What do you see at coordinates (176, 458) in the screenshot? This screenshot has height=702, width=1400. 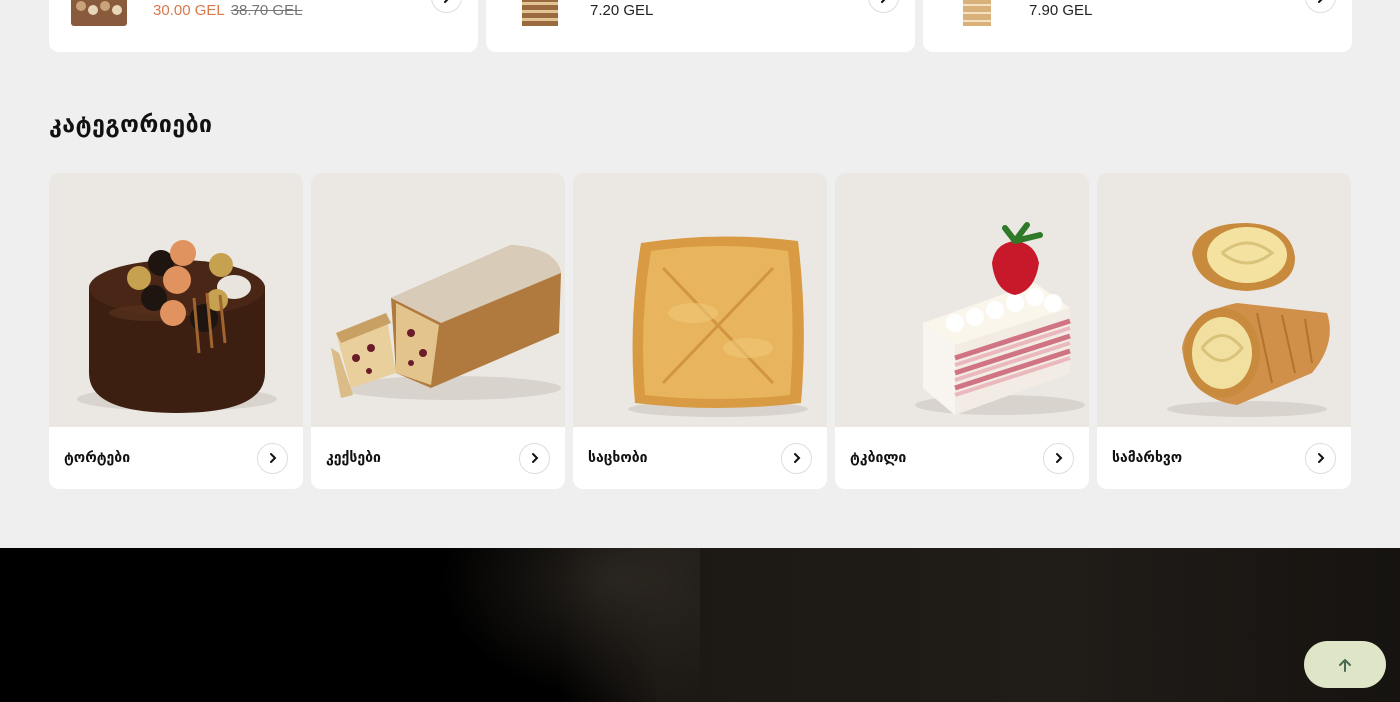 I see `category-footer: ტორტები` at bounding box center [176, 458].